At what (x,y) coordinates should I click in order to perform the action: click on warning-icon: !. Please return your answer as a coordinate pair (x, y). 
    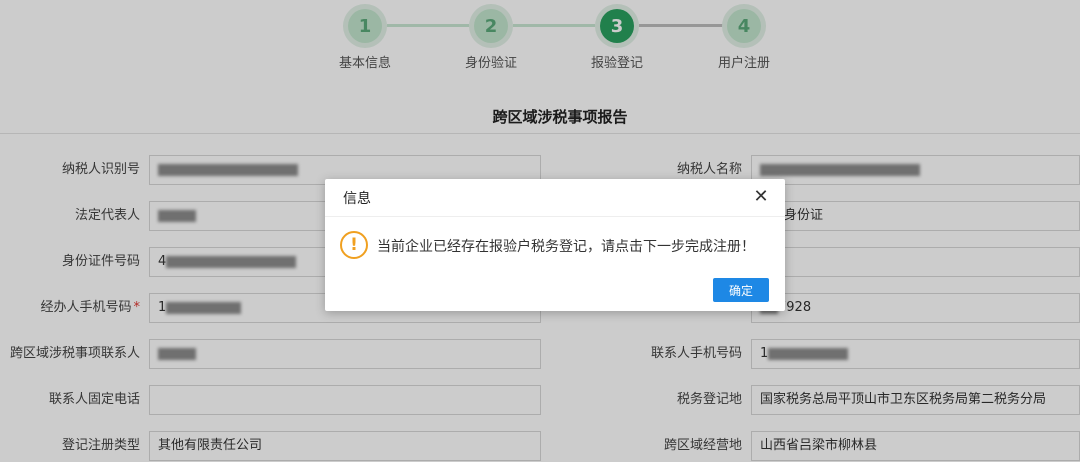
    Looking at the image, I should click on (354, 245).